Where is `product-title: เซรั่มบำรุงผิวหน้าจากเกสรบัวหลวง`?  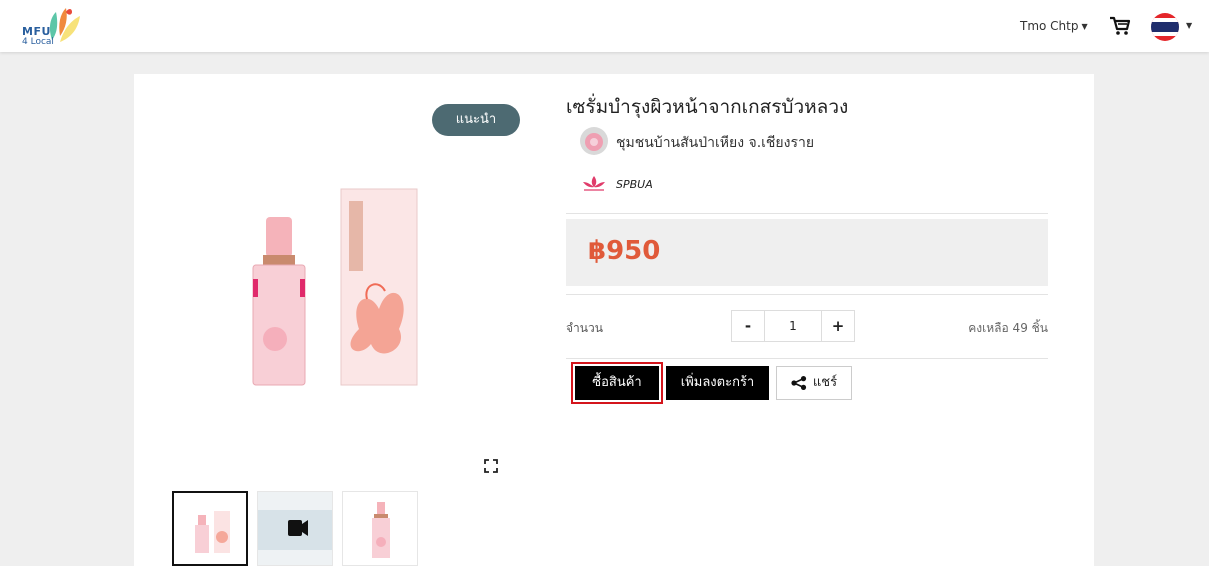 product-title: เซรั่มบำรุงผิวหน้าจากเกสรบัวหลวง is located at coordinates (707, 107).